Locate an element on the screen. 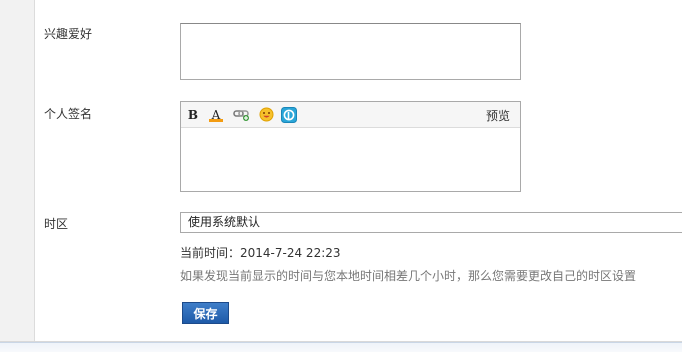 The image size is (682, 352). current-time-value: 2014-7-24 22:23 is located at coordinates (290, 253).